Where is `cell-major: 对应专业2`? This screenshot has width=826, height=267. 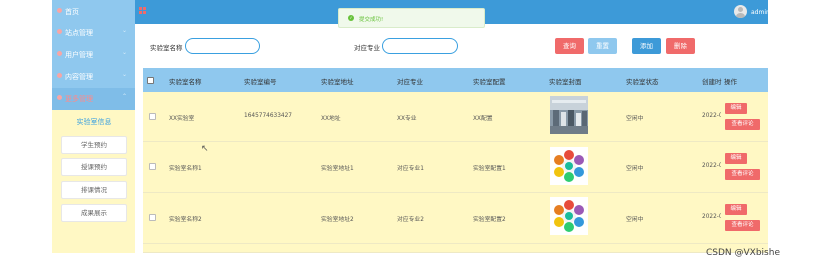
cell-major: 对应专业2 is located at coordinates (410, 220).